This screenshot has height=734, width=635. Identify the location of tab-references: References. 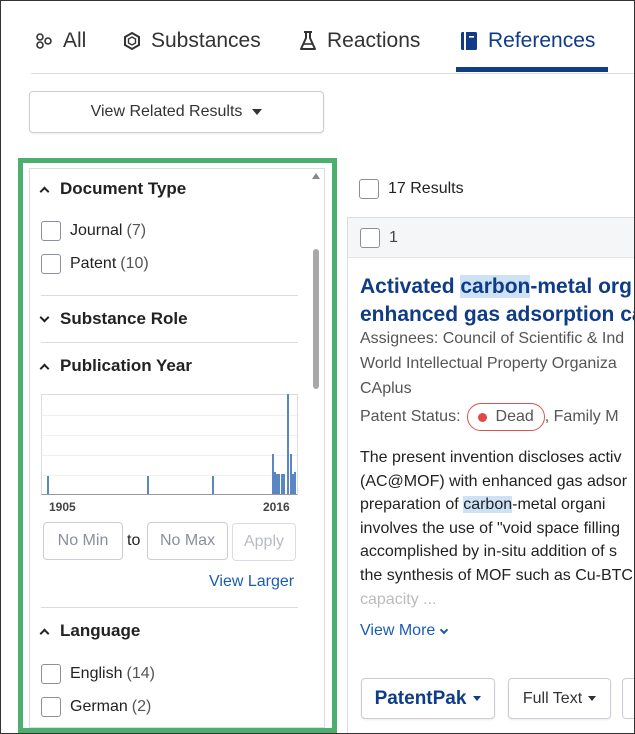
(526, 41).